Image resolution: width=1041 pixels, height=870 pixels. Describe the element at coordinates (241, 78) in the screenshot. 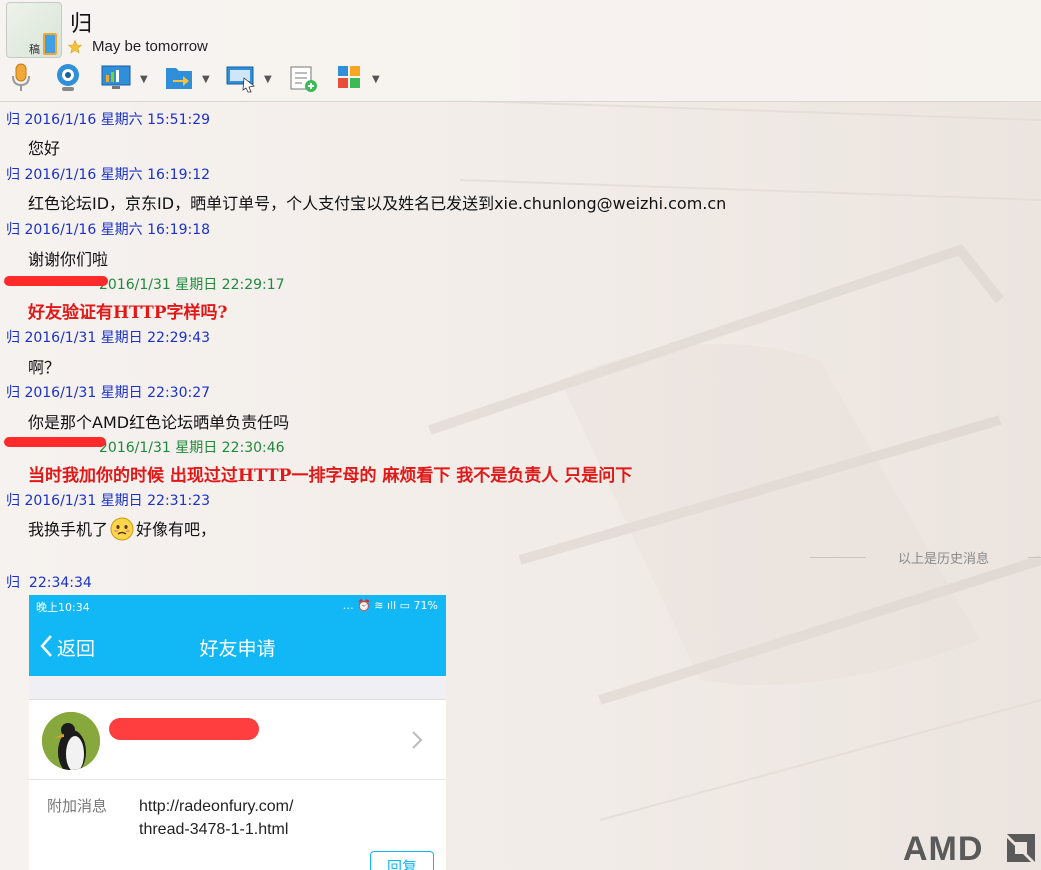

I see `remote-desktop-icon` at that location.